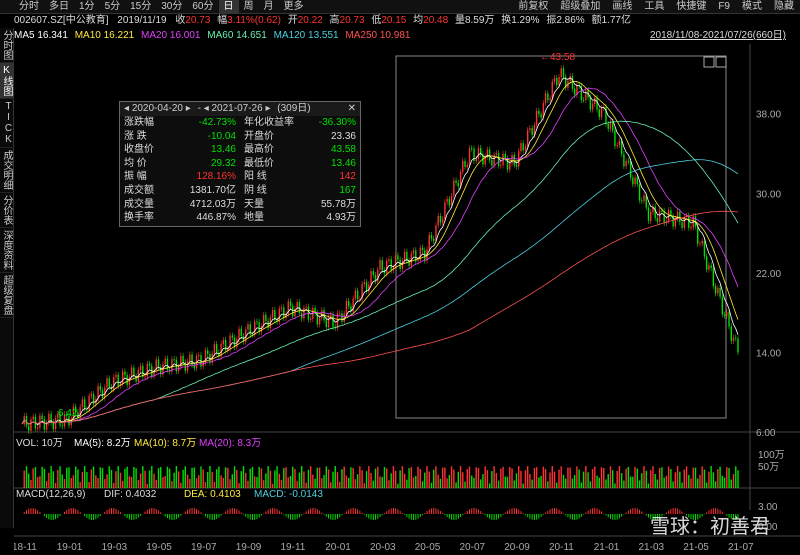  Describe the element at coordinates (139, 218) in the screenshot. I see `popup-cell-label: 换手率` at that location.